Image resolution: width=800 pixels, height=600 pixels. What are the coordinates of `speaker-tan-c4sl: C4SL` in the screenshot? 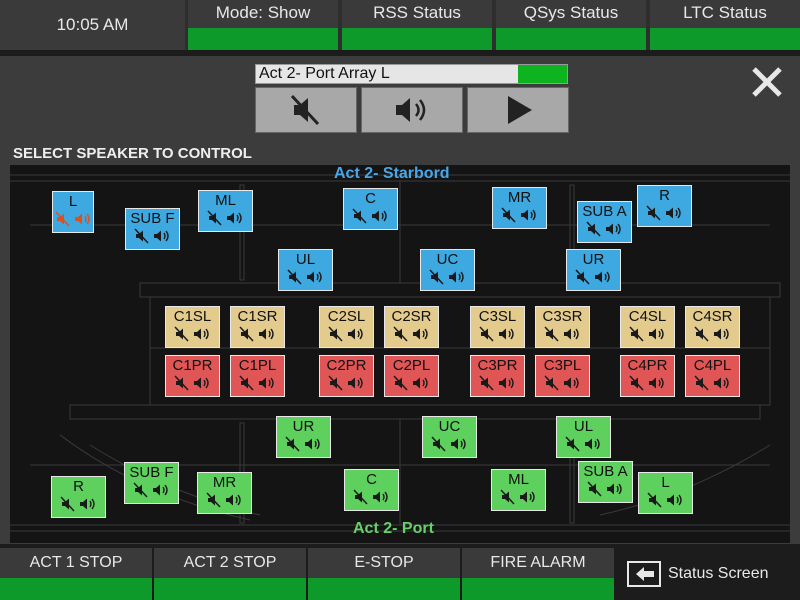 It's located at (647, 327).